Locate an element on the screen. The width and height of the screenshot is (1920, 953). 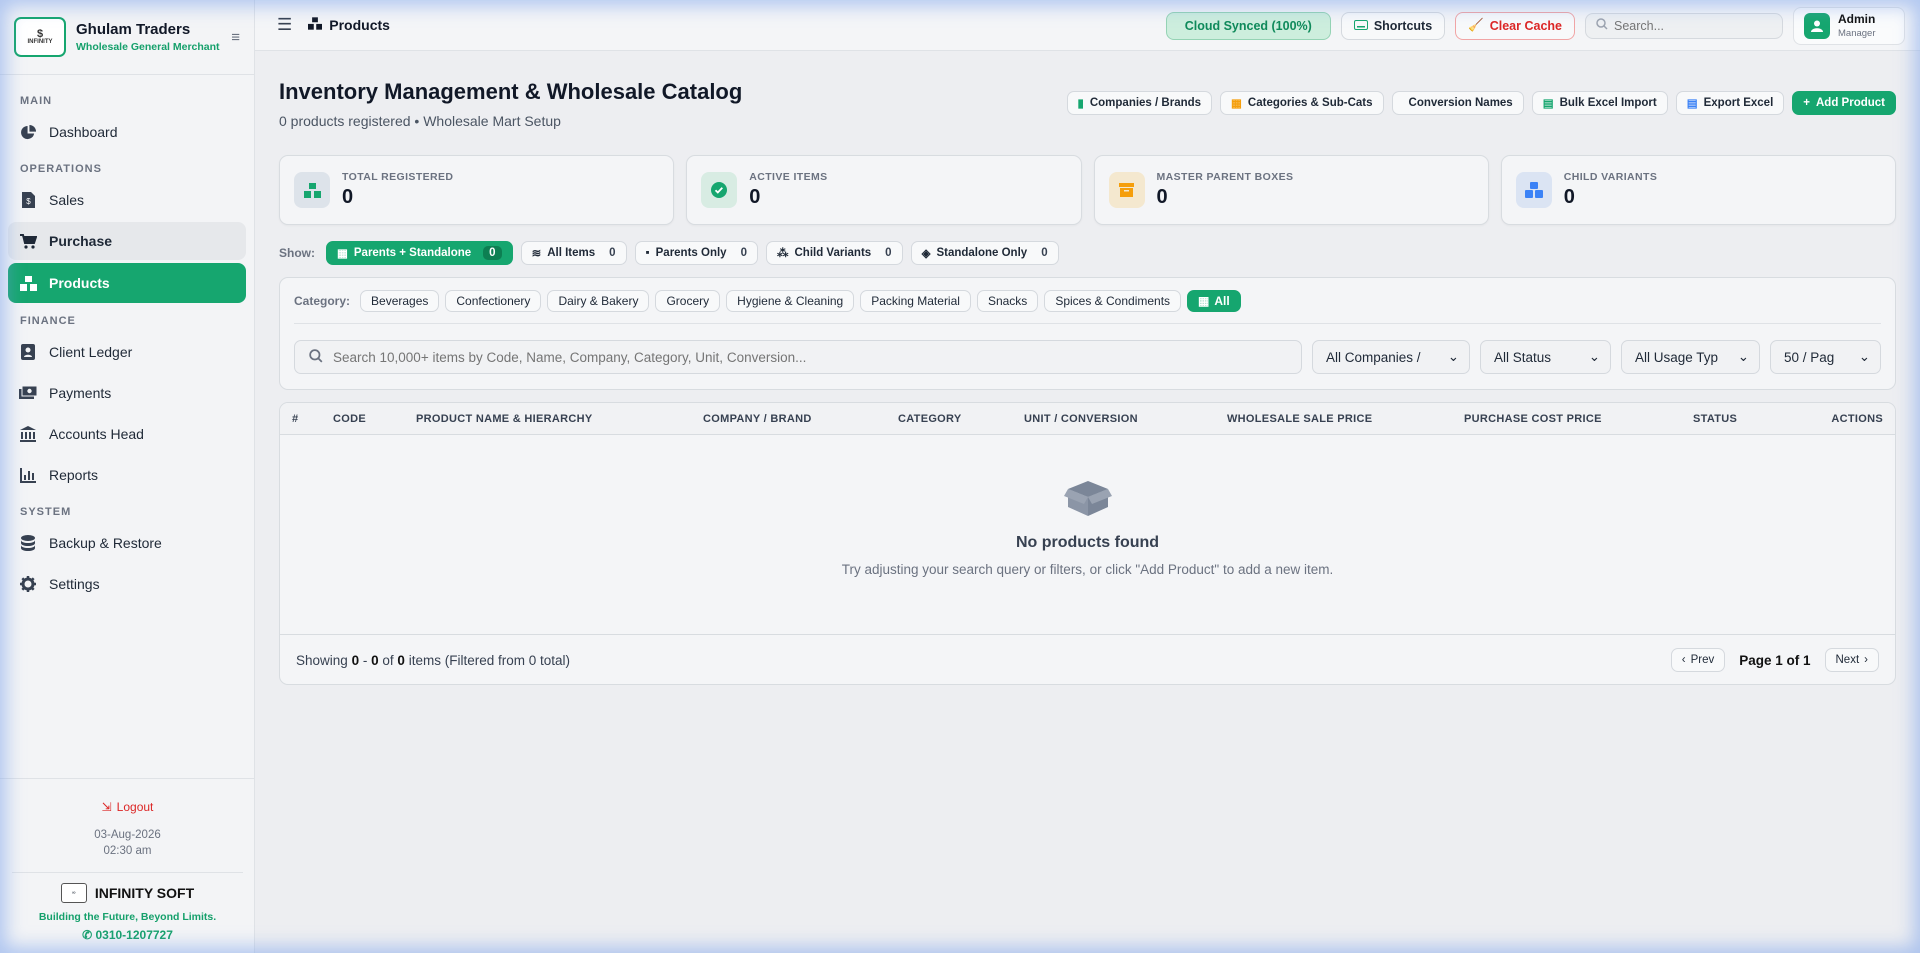
category-chip: Hygiene & Cleaning is located at coordinates (790, 300).